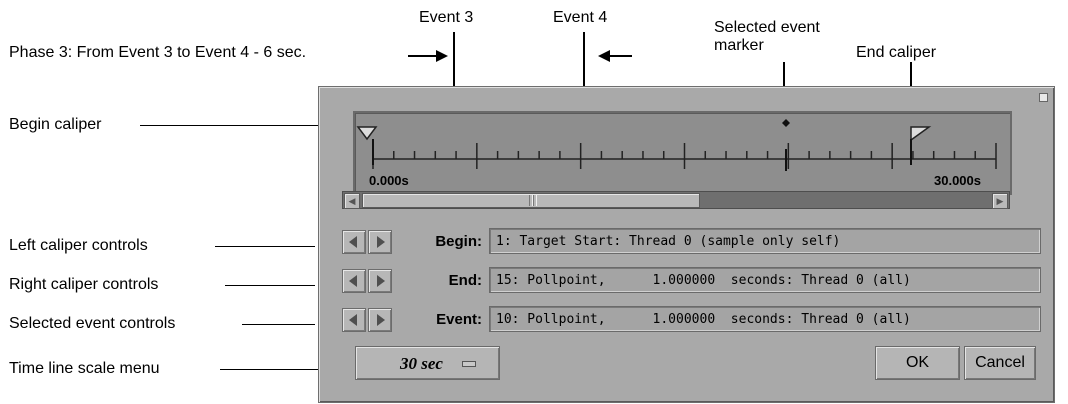 The width and height of the screenshot is (1068, 404). I want to click on timeline-scrollbar: ◀ ▶, so click(676, 200).